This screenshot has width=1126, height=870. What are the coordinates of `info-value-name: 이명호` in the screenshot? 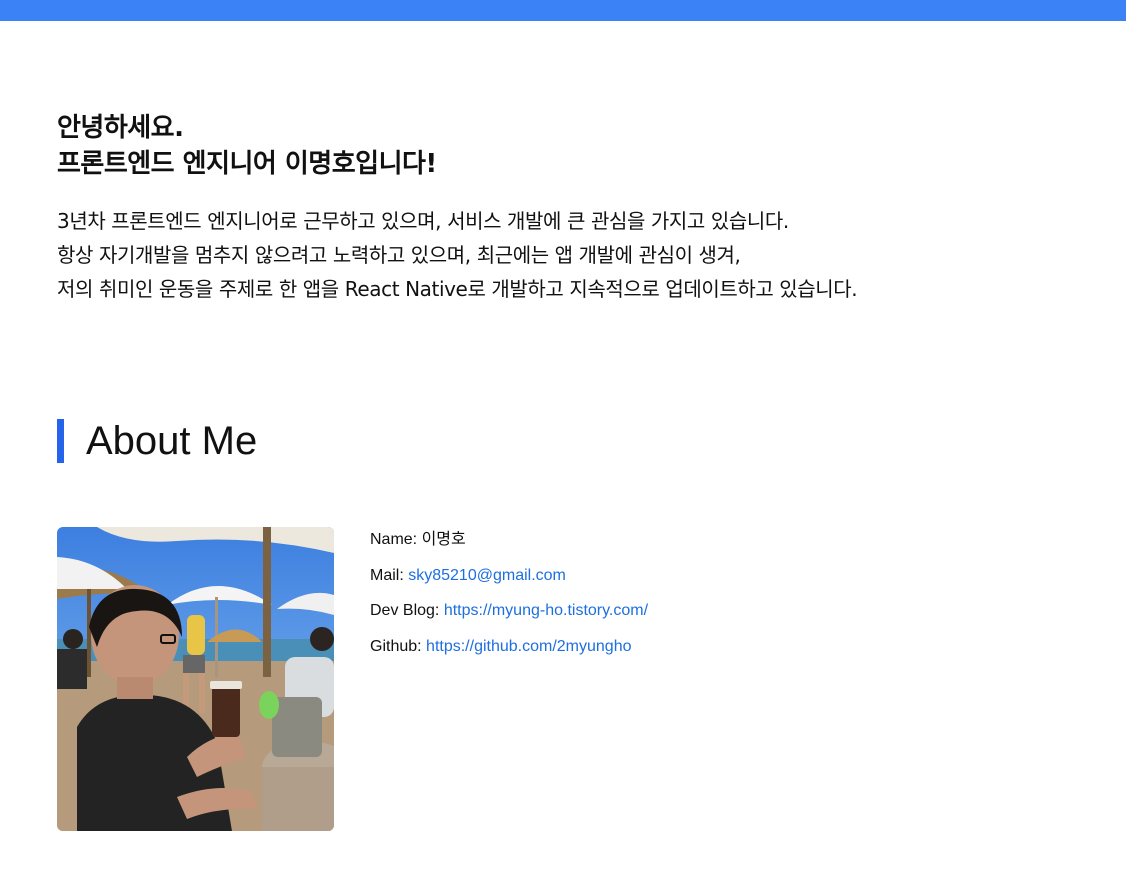 It's located at (443, 539).